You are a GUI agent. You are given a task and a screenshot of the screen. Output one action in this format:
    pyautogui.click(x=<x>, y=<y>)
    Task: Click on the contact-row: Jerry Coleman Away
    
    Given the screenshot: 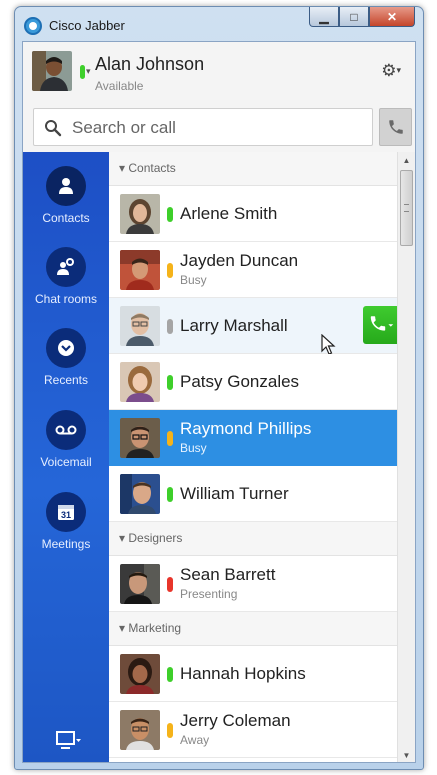 What is the action you would take?
    pyautogui.click(x=253, y=730)
    